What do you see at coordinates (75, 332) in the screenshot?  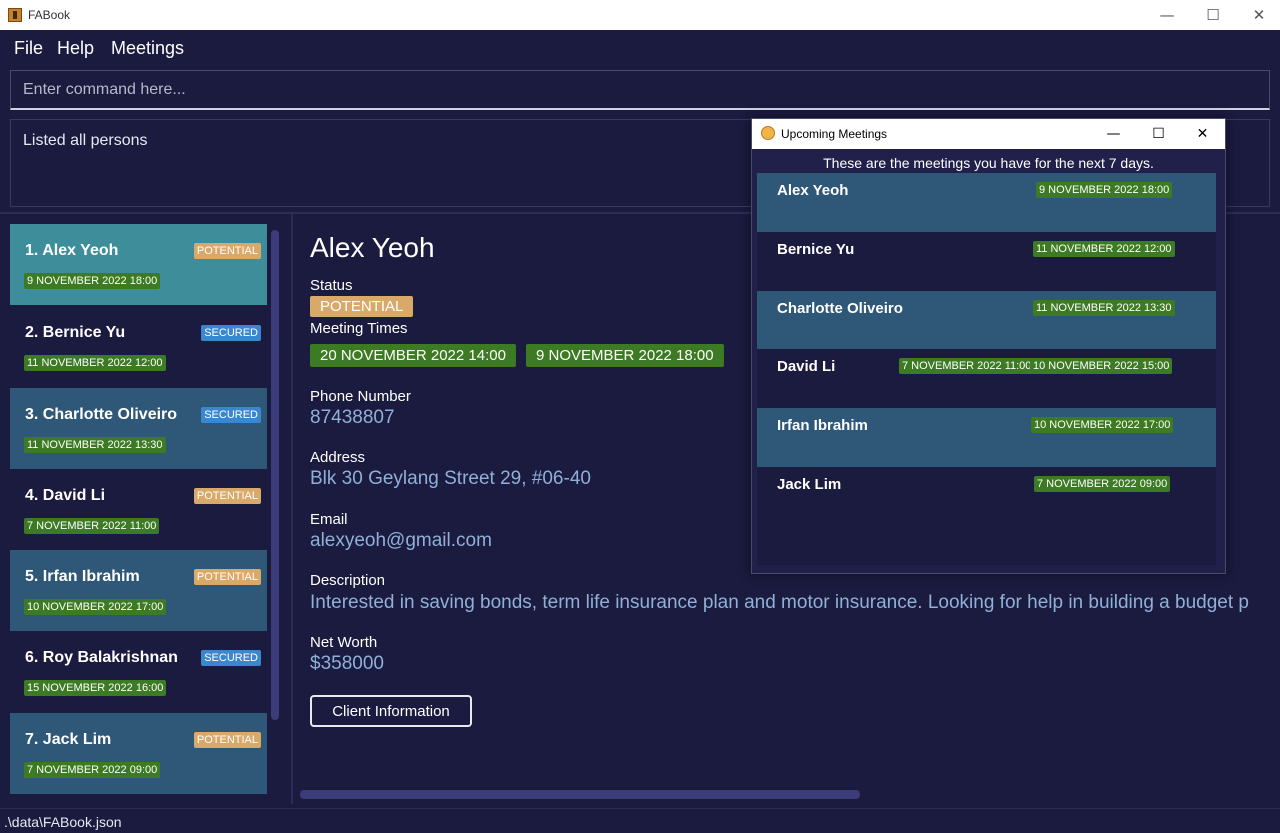 I see `person-name: 2. Bernice Yu` at bounding box center [75, 332].